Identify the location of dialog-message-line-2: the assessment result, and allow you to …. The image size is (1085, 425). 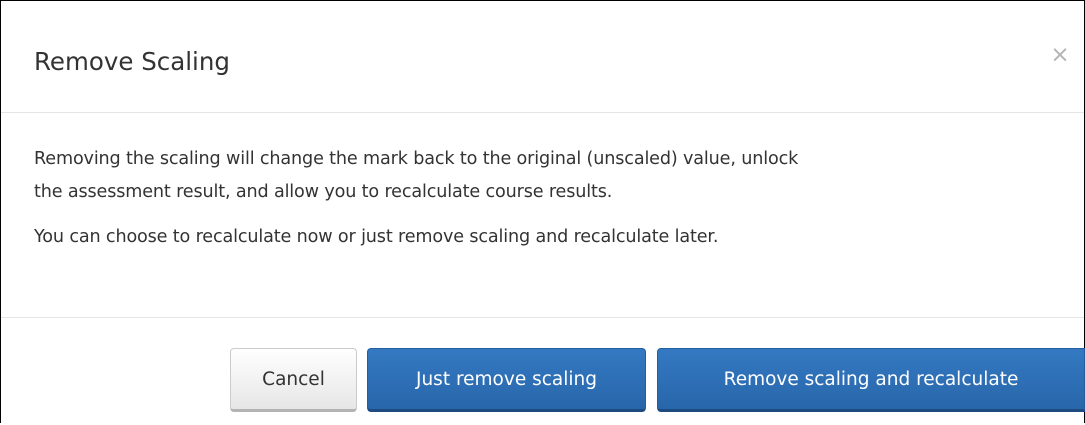
(323, 192).